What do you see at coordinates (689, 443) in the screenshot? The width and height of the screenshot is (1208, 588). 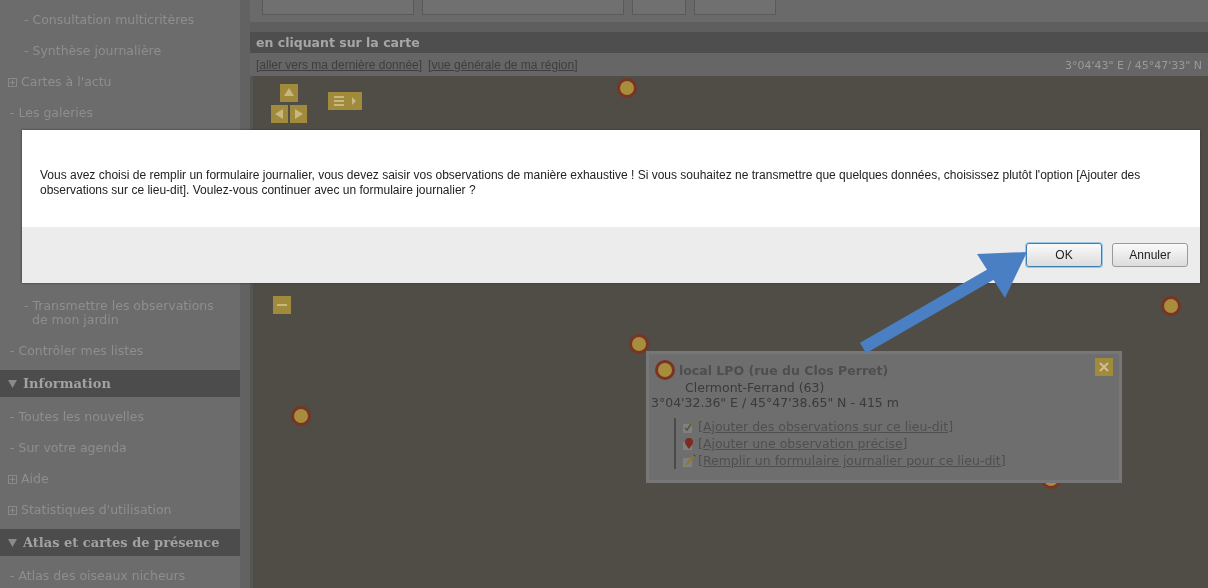 I see `pin-icon` at bounding box center [689, 443].